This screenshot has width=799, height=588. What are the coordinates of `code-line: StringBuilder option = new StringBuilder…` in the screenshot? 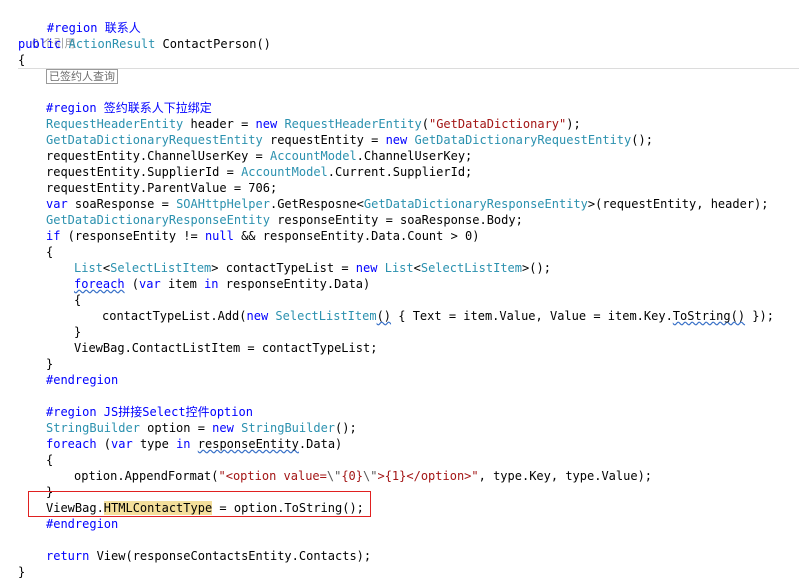 It's located at (201, 428).